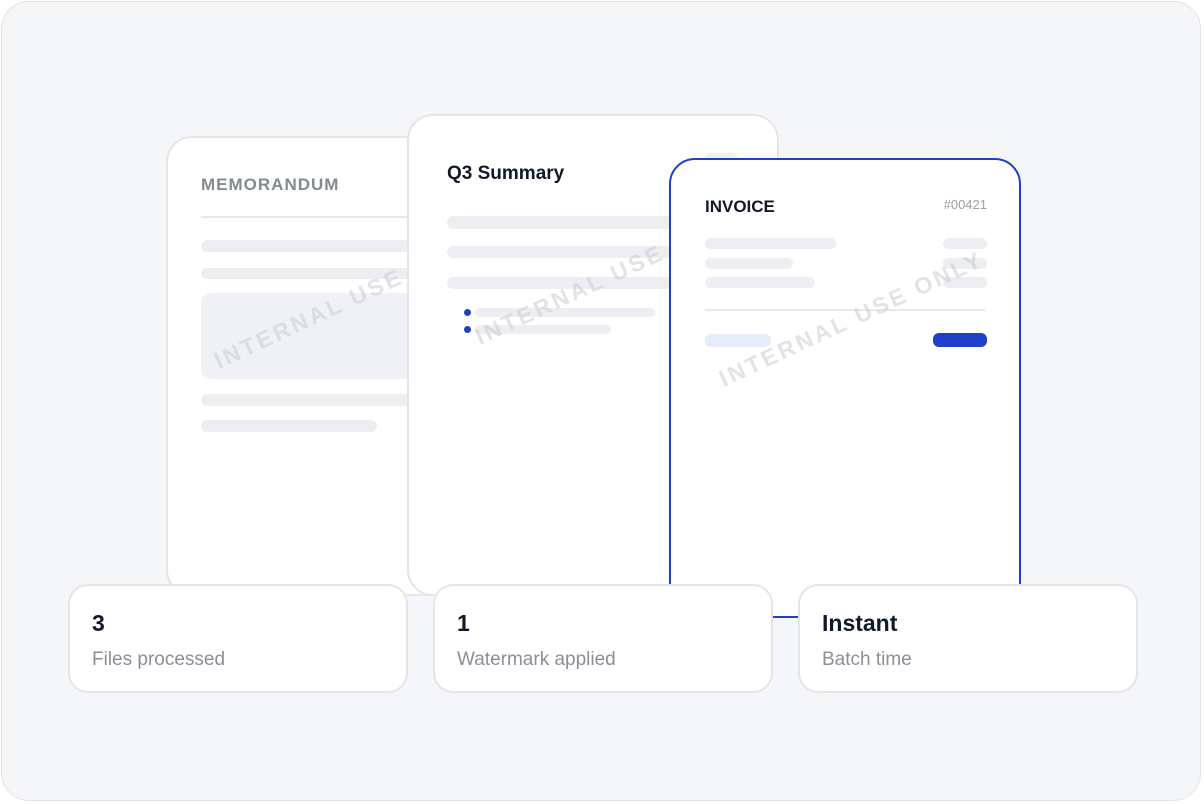 Image resolution: width=1204 pixels, height=804 pixels. What do you see at coordinates (270, 184) in the screenshot?
I see `memorandum-title: MEMORANDUM` at bounding box center [270, 184].